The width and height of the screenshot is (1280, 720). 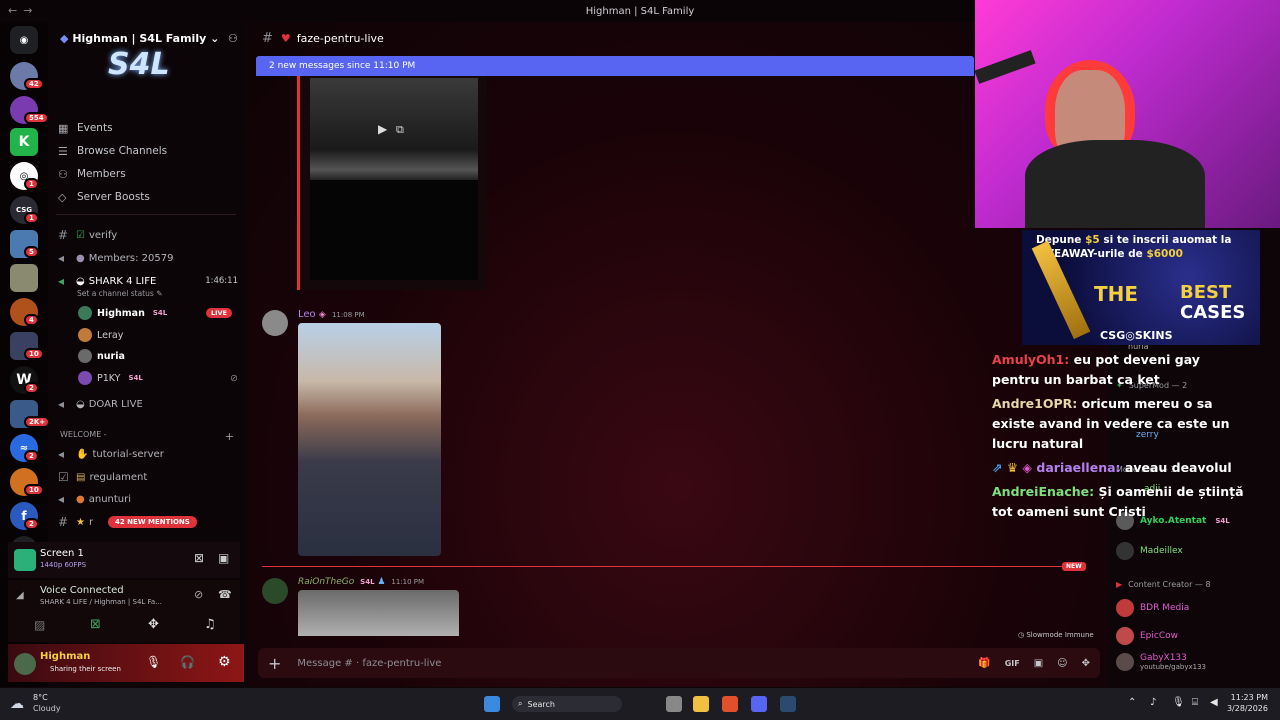 What do you see at coordinates (139, 64) in the screenshot?
I see `server-logo: S4L` at bounding box center [139, 64].